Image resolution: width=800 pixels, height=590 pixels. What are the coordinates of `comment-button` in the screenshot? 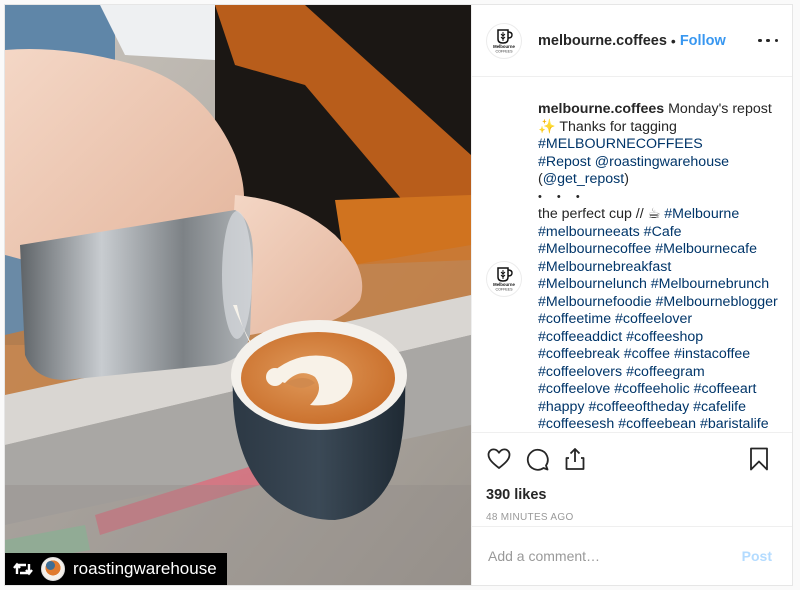 It's located at (537, 459).